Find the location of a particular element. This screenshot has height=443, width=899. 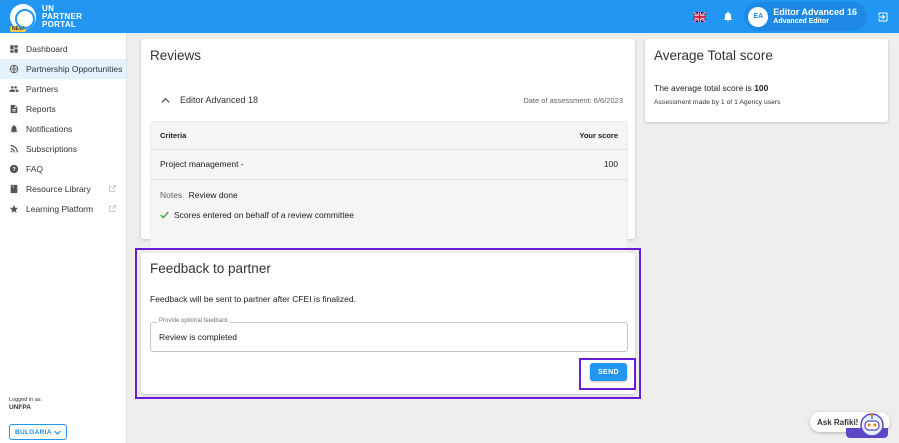

star-icon is located at coordinates (14, 208).